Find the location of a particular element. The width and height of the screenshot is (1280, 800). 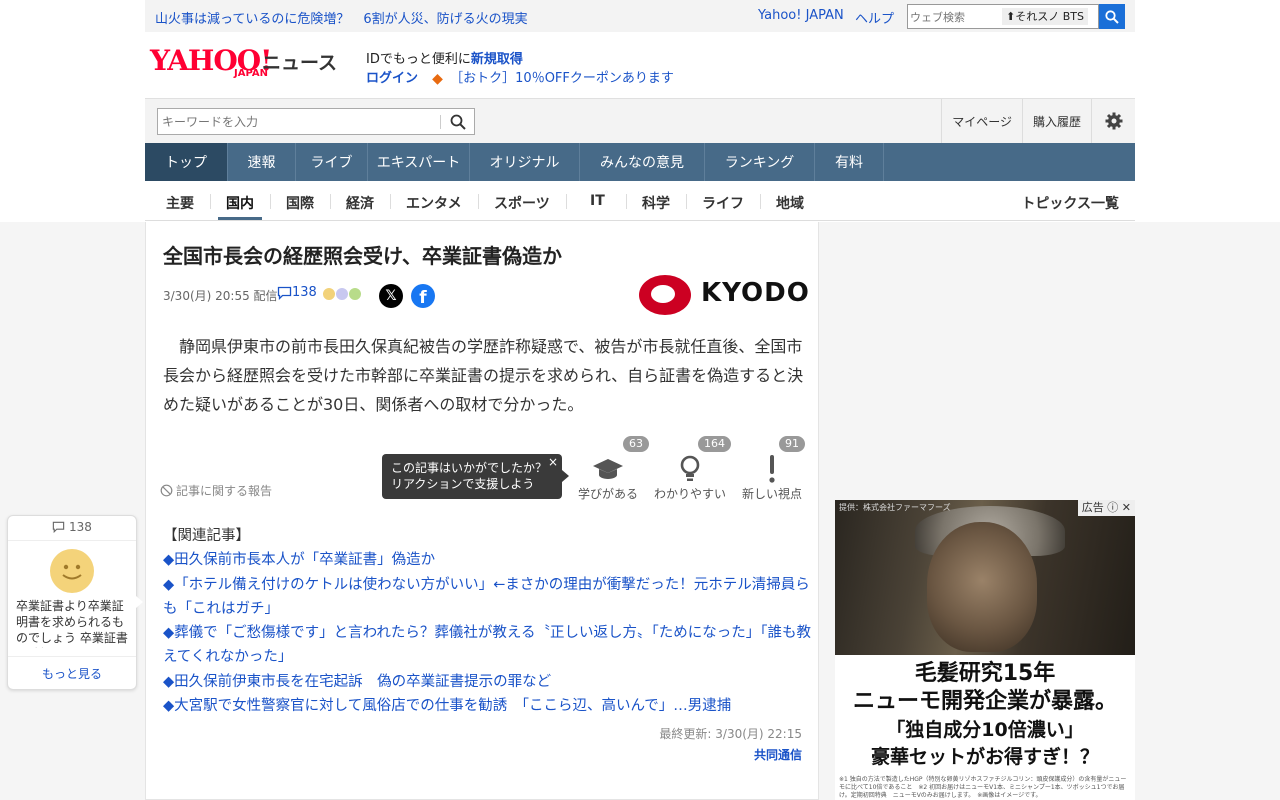

comment-count-link: 138 is located at coordinates (297, 292).